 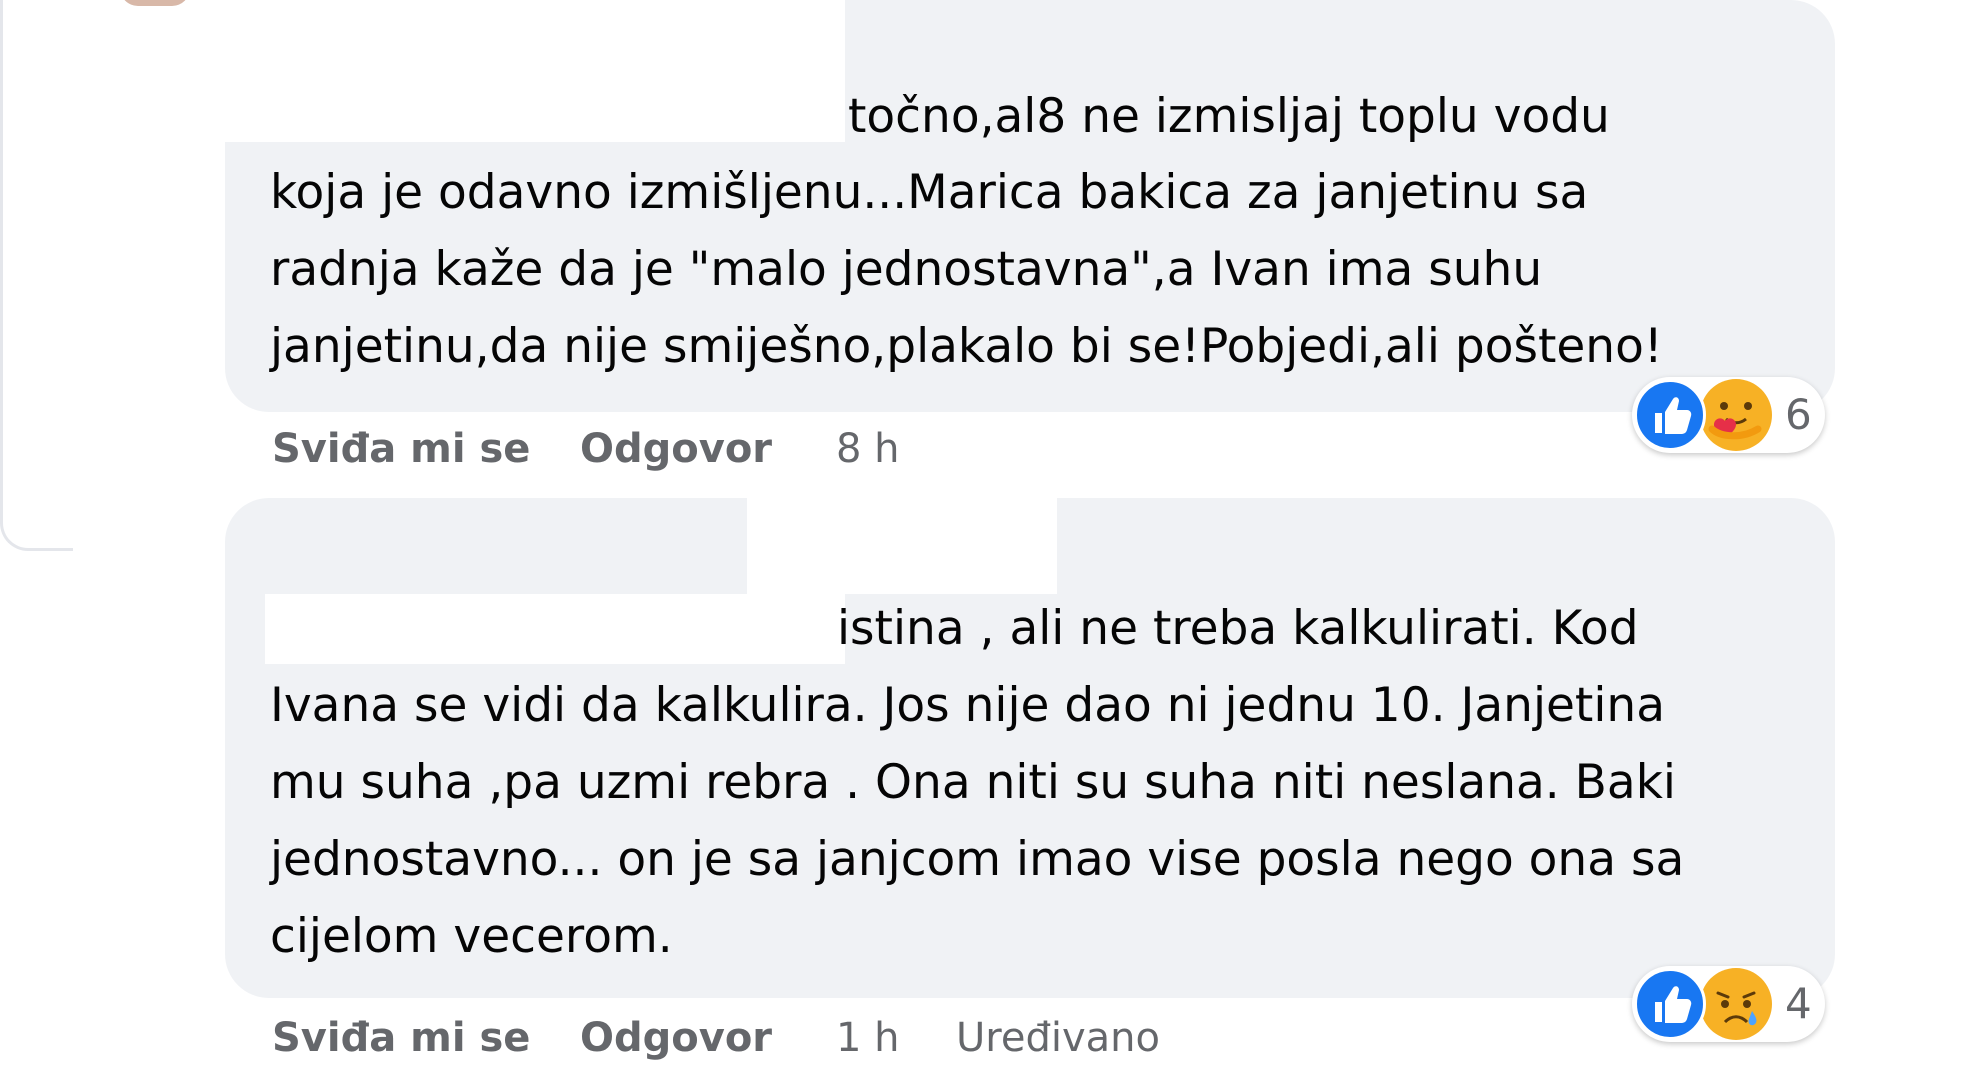 What do you see at coordinates (1058, 1038) in the screenshot?
I see `edited-label: Uređivano` at bounding box center [1058, 1038].